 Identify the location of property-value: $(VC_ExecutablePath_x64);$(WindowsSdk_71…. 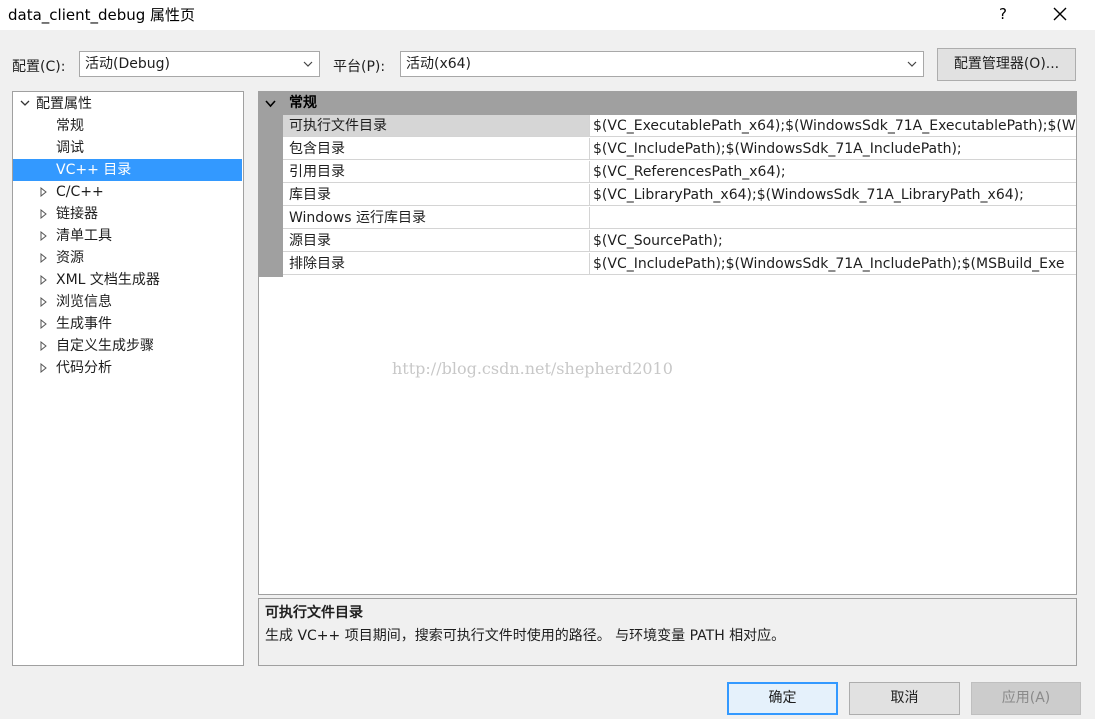
(832, 126).